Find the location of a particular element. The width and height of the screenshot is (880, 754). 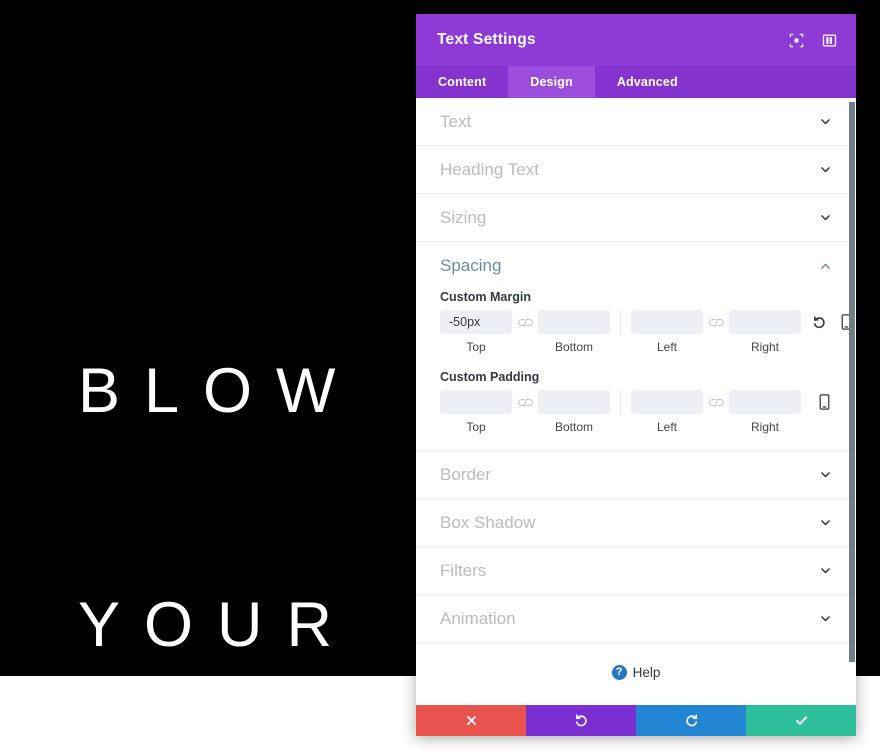

margin-left-caption: Left is located at coordinates (666, 347).